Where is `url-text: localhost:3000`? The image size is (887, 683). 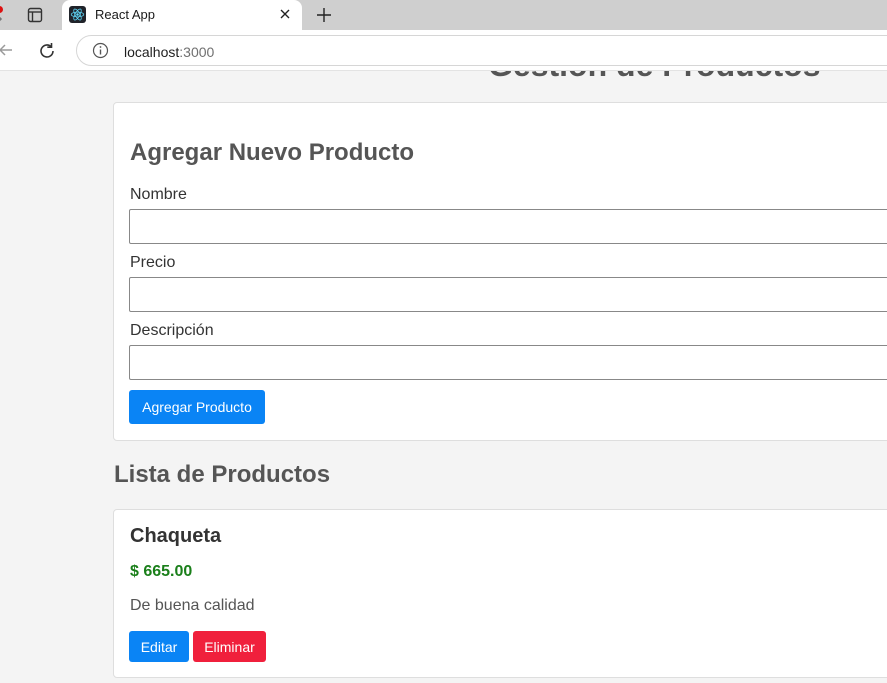
url-text: localhost:3000 is located at coordinates (169, 52).